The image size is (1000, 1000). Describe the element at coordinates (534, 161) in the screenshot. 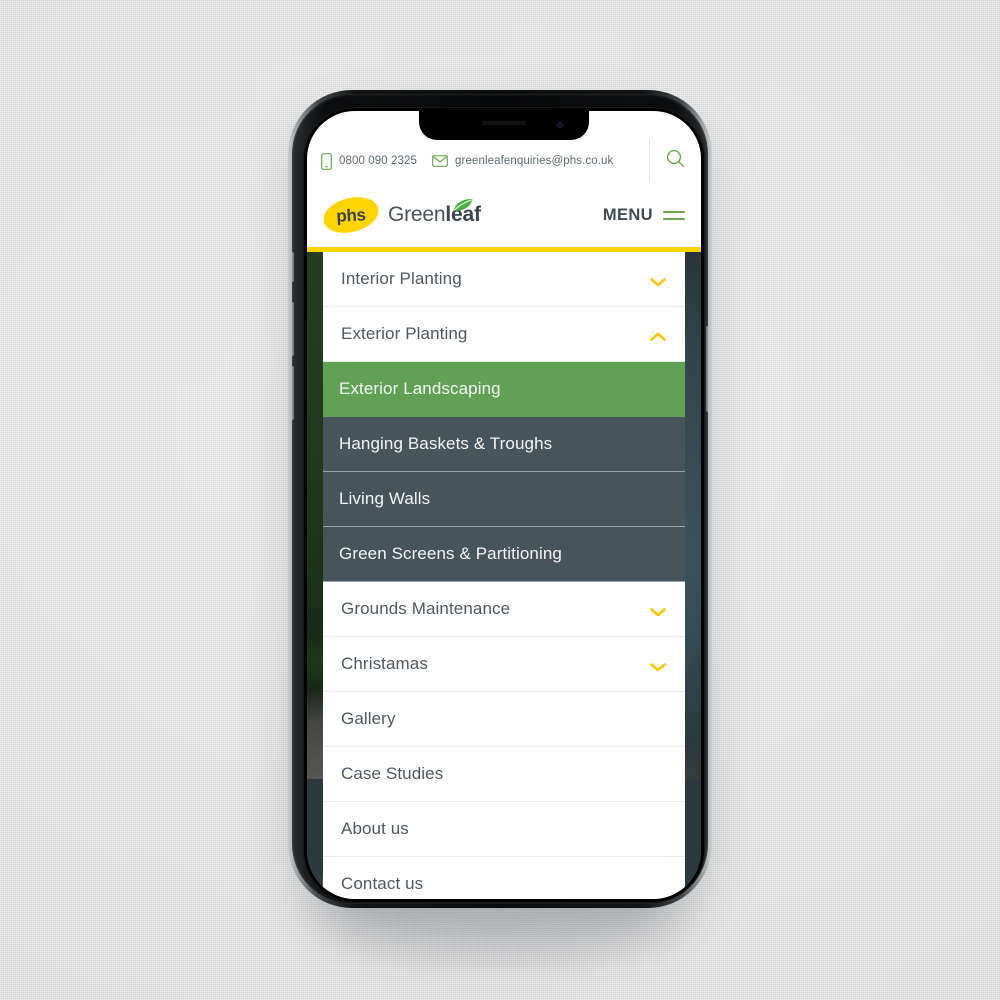

I see `email-address-text: greenleafenquiries@phs.co.uk` at that location.